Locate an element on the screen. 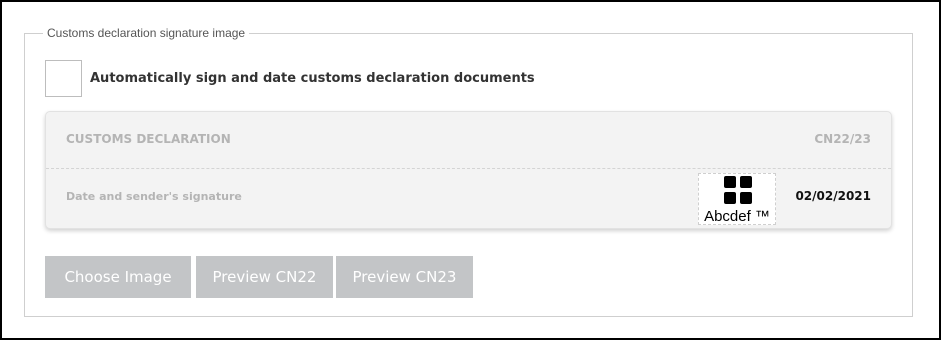 The height and width of the screenshot is (340, 941). choose-image-button: Choose Image is located at coordinates (118, 277).